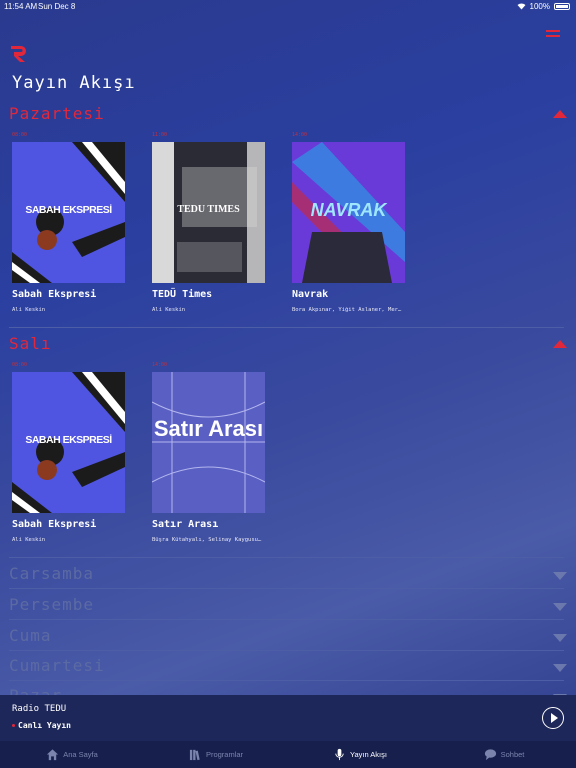 The height and width of the screenshot is (768, 576). I want to click on tab-label: Ana Sayfa, so click(80, 754).